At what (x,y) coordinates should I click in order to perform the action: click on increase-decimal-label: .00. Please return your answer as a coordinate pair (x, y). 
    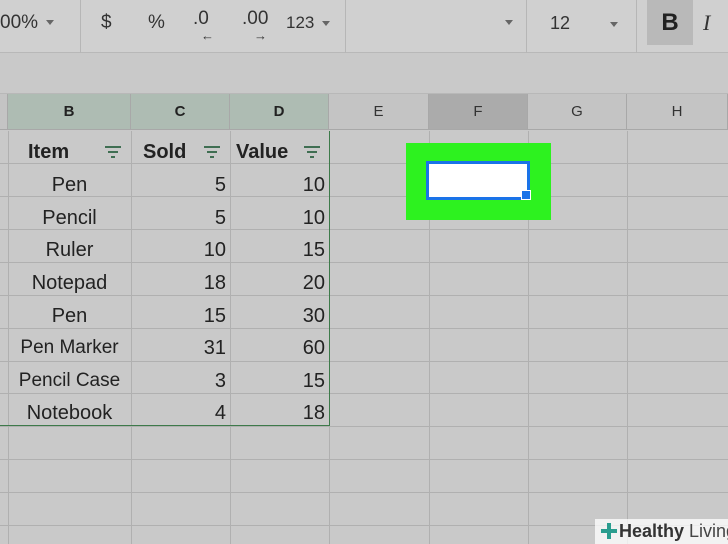
    Looking at the image, I should click on (255, 18).